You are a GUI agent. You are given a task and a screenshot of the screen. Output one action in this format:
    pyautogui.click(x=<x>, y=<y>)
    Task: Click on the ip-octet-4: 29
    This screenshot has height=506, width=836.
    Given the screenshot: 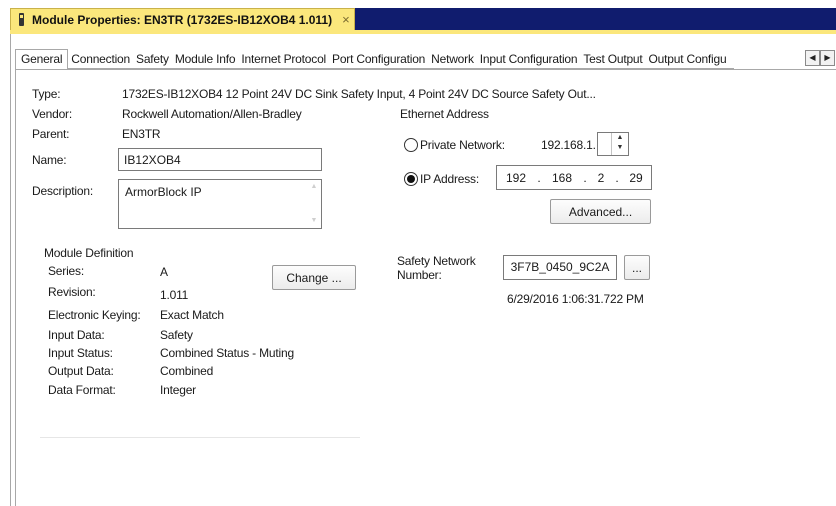 What is the action you would take?
    pyautogui.click(x=636, y=178)
    